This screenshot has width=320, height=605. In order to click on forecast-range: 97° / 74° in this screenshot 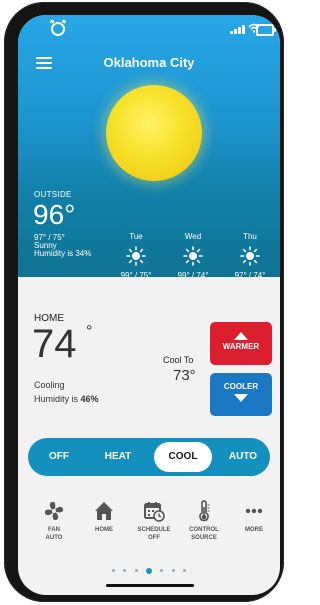, I will do `click(250, 275)`.